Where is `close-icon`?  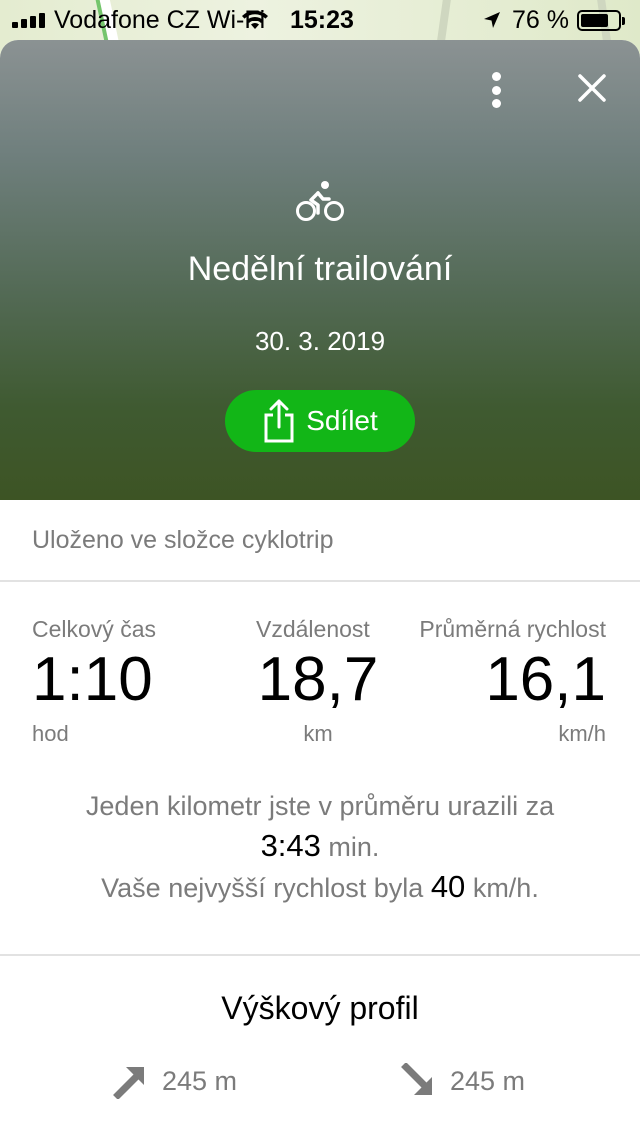
close-icon is located at coordinates (592, 88).